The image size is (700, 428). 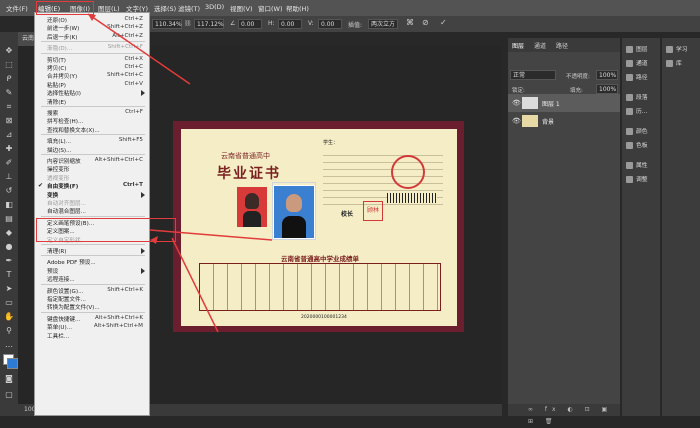 What do you see at coordinates (211, 235) in the screenshot?
I see `arrow-line-top` at bounding box center [211, 235].